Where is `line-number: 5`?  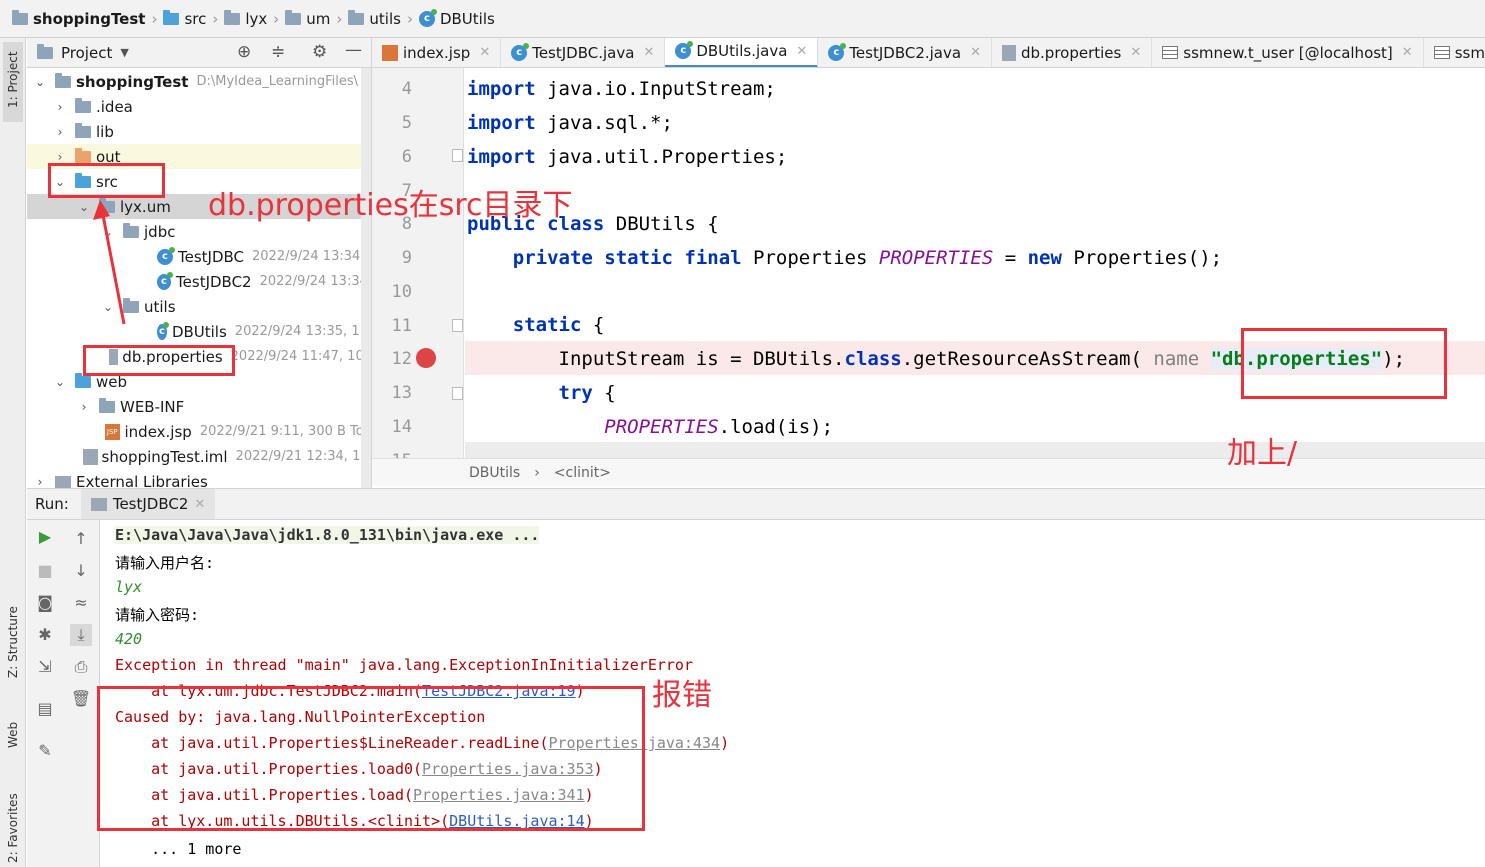 line-number: 5 is located at coordinates (406, 123).